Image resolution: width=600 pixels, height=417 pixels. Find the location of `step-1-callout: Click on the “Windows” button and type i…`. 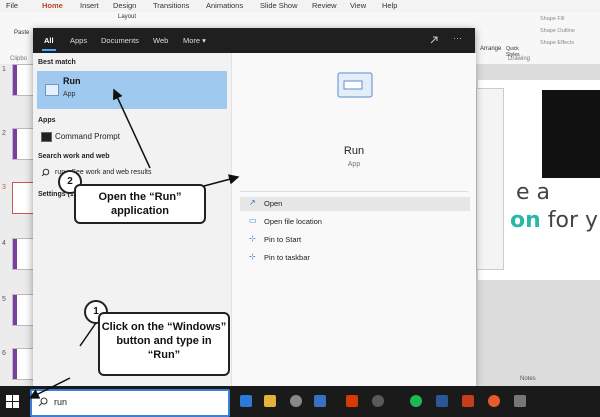

step-1-callout: Click on the “Windows” button and type i… is located at coordinates (164, 344).